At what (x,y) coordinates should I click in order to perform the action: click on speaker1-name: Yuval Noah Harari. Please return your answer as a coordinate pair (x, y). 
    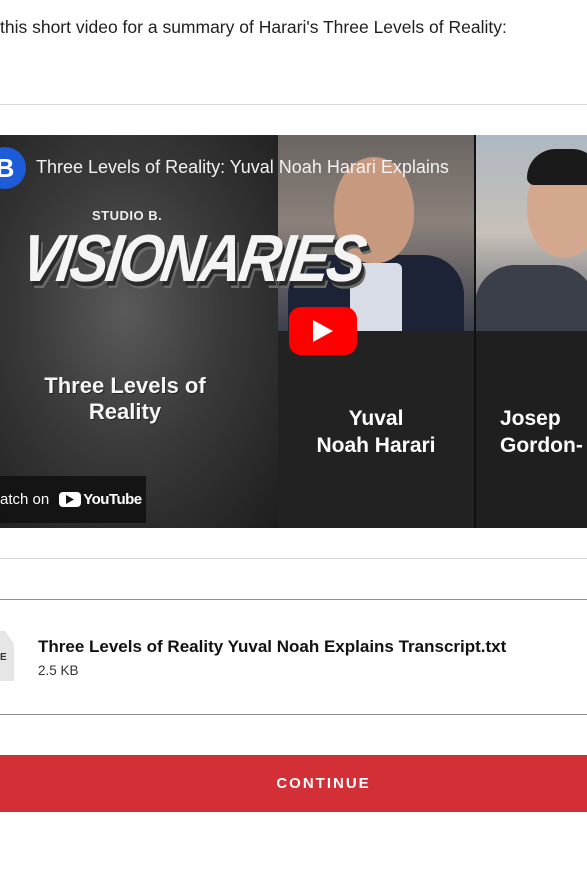
    Looking at the image, I should click on (376, 432).